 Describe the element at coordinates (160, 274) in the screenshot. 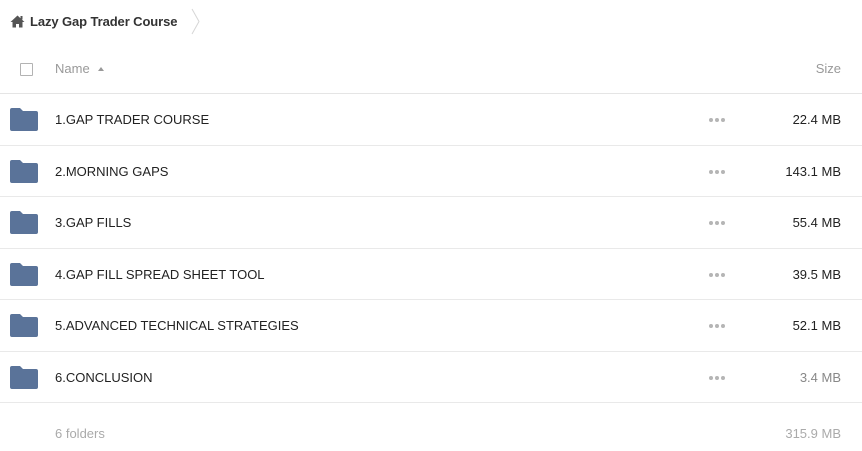

I see `file-name: 4.GAP FILL SPREAD SHEET TOOL` at that location.